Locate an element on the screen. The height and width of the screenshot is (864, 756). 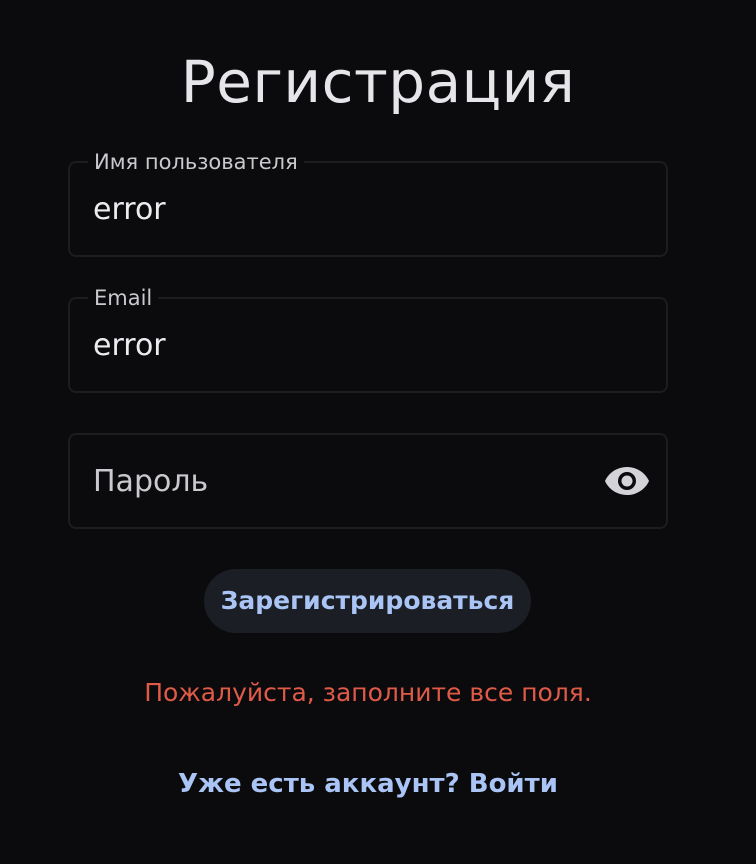
username-input: error is located at coordinates (343, 210).